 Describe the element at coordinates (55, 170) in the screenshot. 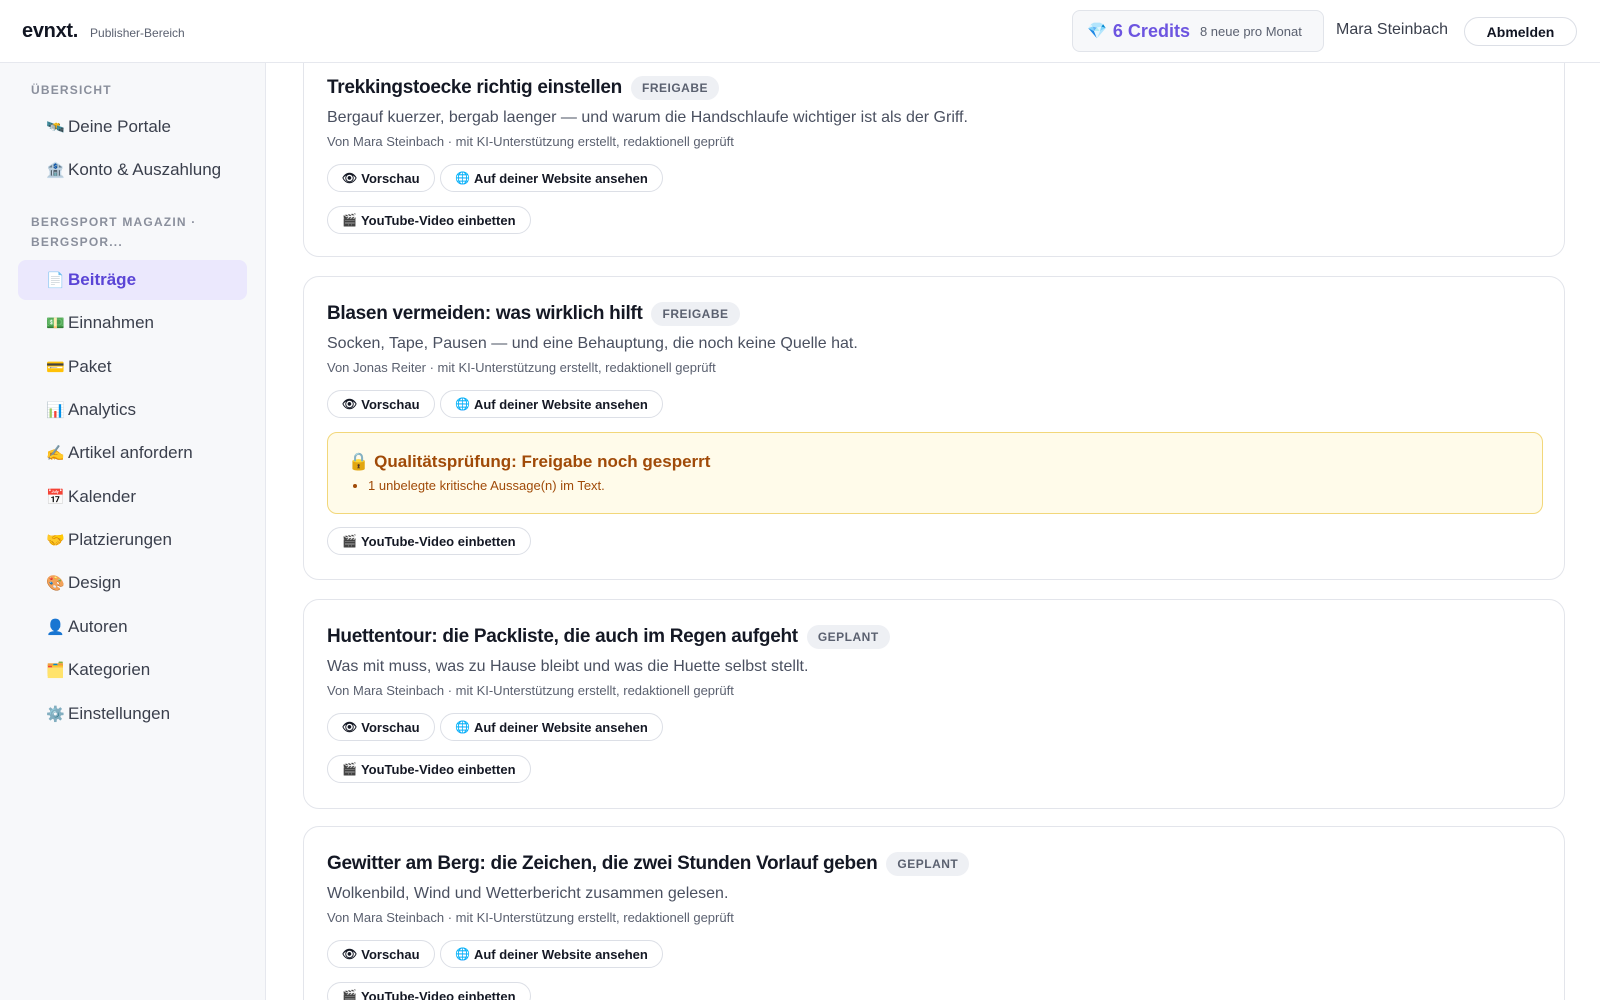

I see `bank-icon: 🏦` at that location.